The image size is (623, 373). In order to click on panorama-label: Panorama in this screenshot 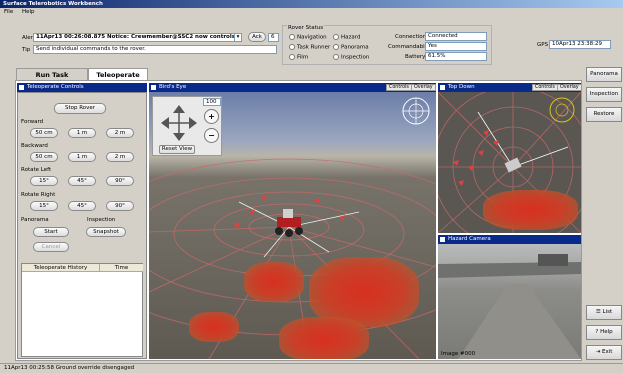, I will do `click(35, 220)`.